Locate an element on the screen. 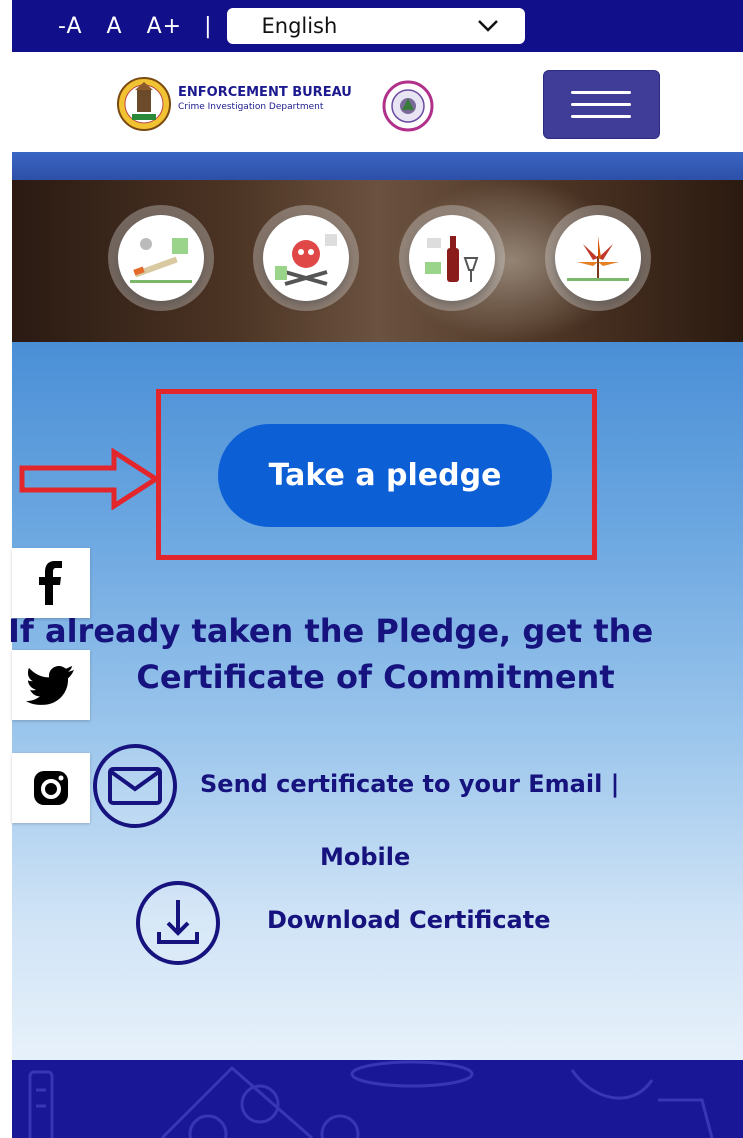  smoking-icon is located at coordinates (161, 258).